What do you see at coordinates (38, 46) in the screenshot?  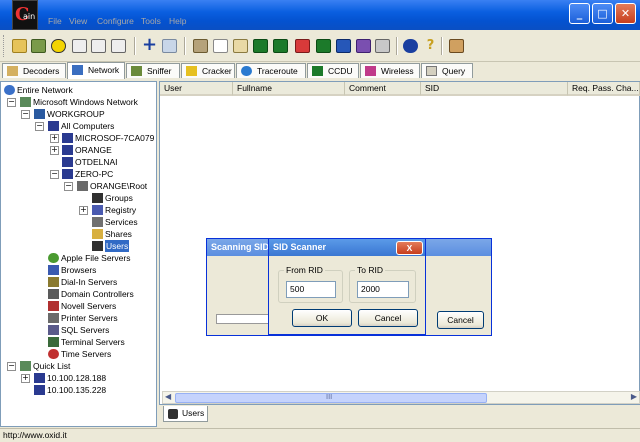 I see `sniffer-card-icon` at bounding box center [38, 46].